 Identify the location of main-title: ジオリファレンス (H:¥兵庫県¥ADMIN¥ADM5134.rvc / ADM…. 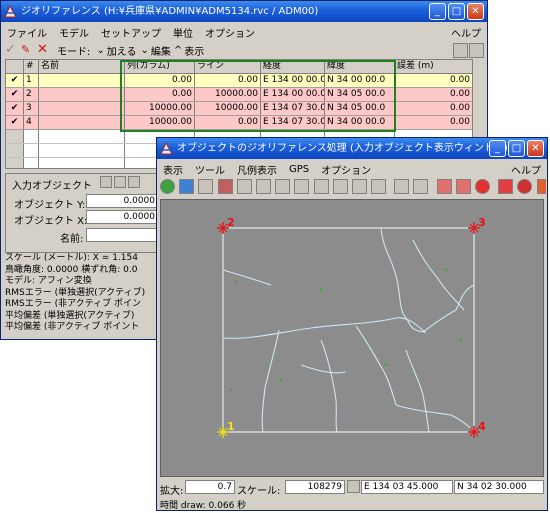
(170, 11).